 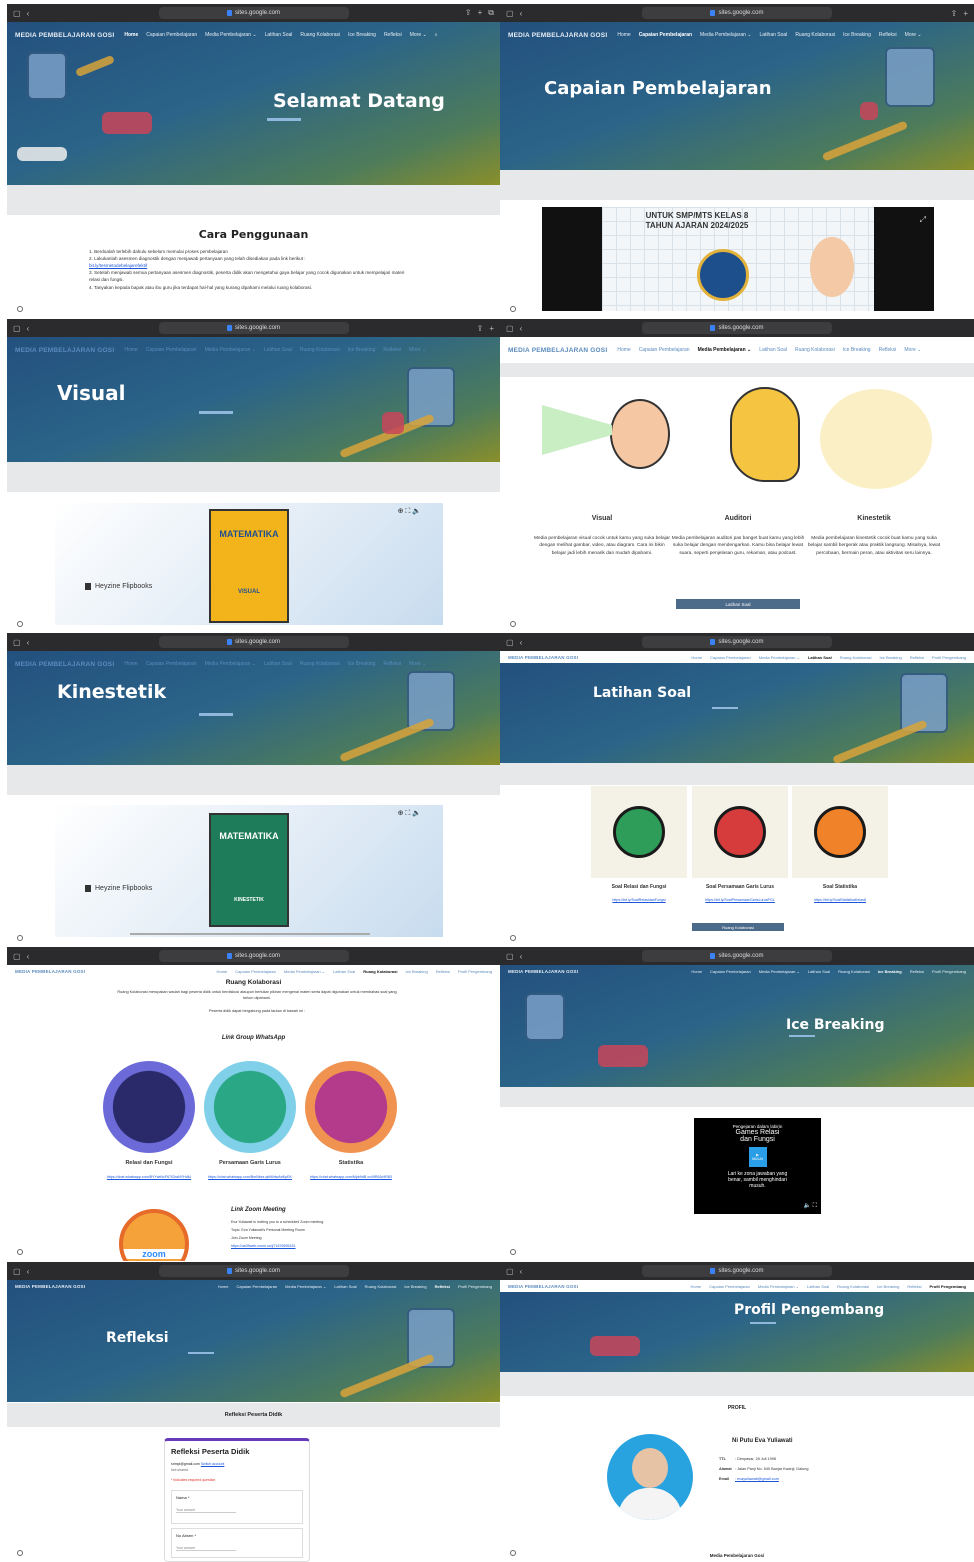 What do you see at coordinates (331, 1247) in the screenshot?
I see `zoom-link: https://us05web.zoom.us/j/71676595151` at bounding box center [331, 1247].